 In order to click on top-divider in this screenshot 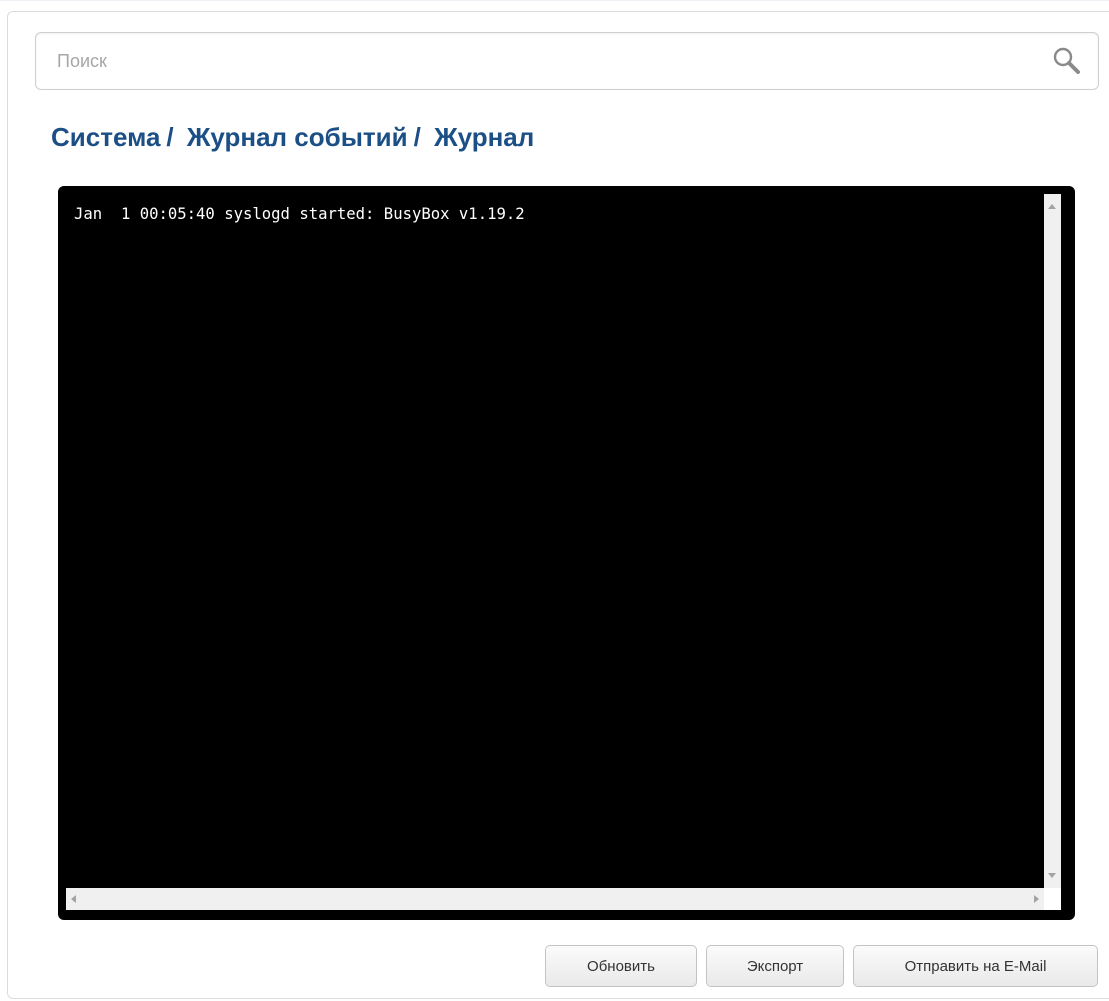, I will do `click(554, 0)`.